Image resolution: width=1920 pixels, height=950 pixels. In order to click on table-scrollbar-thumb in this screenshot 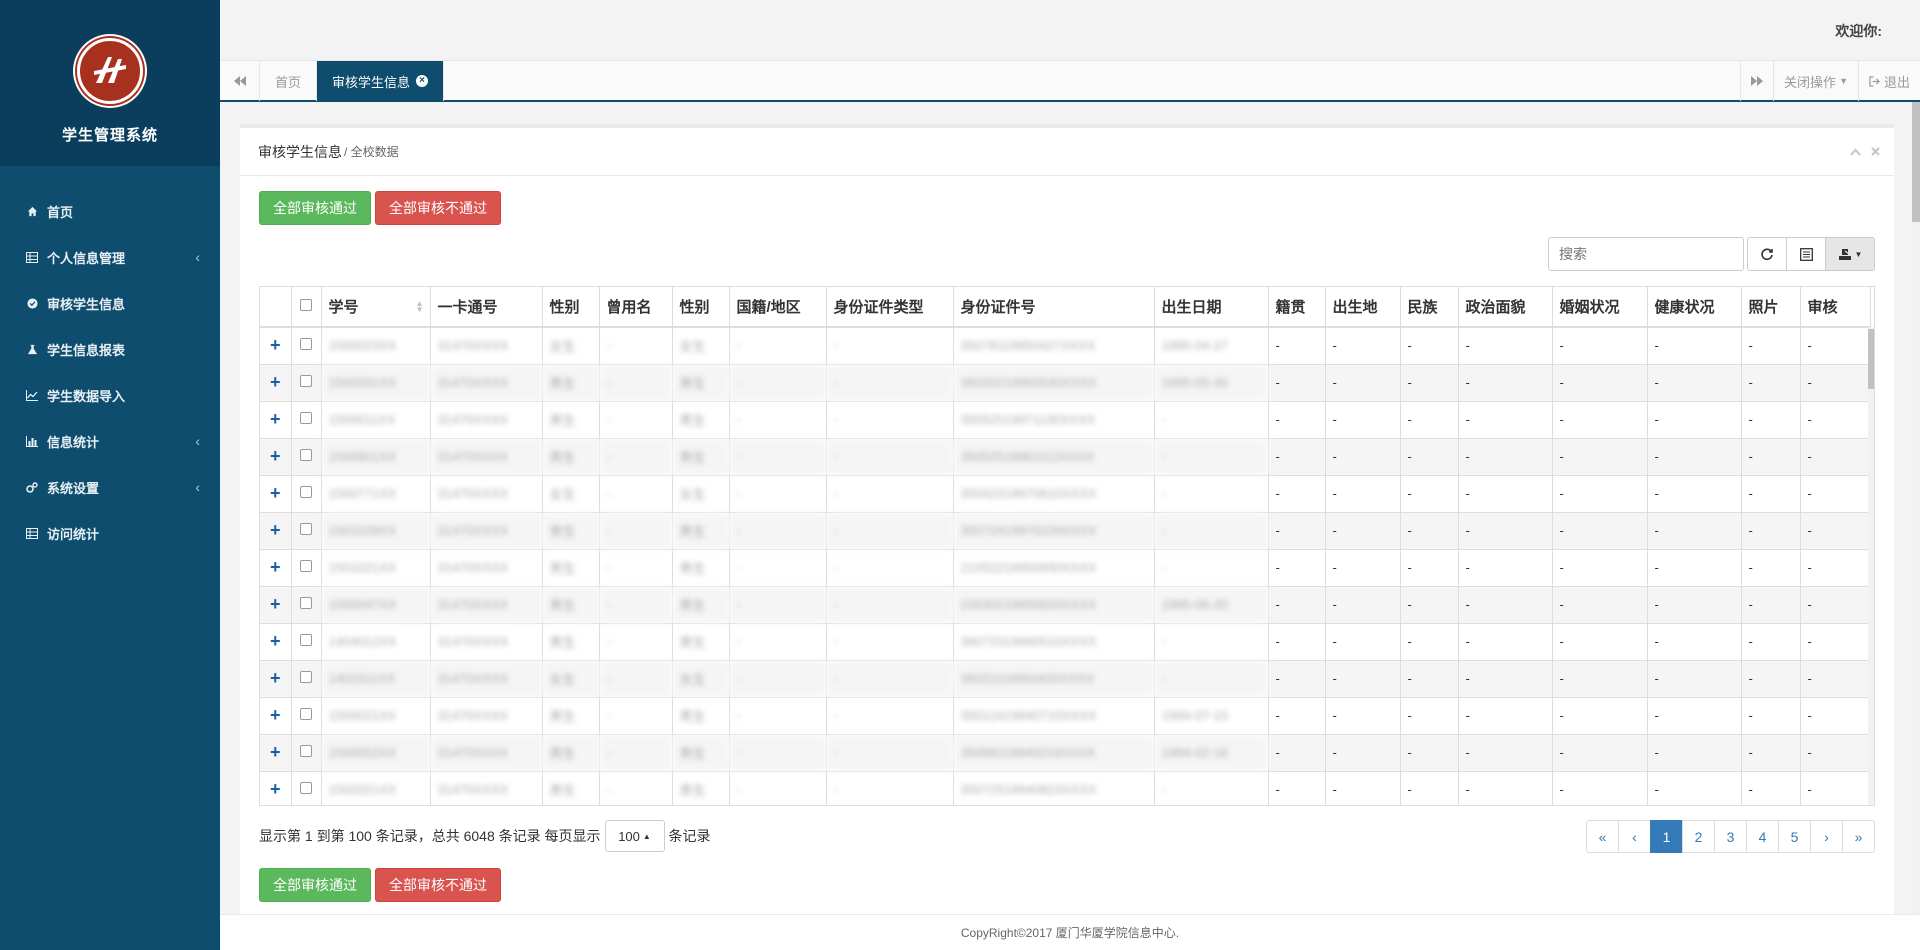, I will do `click(1871, 359)`.